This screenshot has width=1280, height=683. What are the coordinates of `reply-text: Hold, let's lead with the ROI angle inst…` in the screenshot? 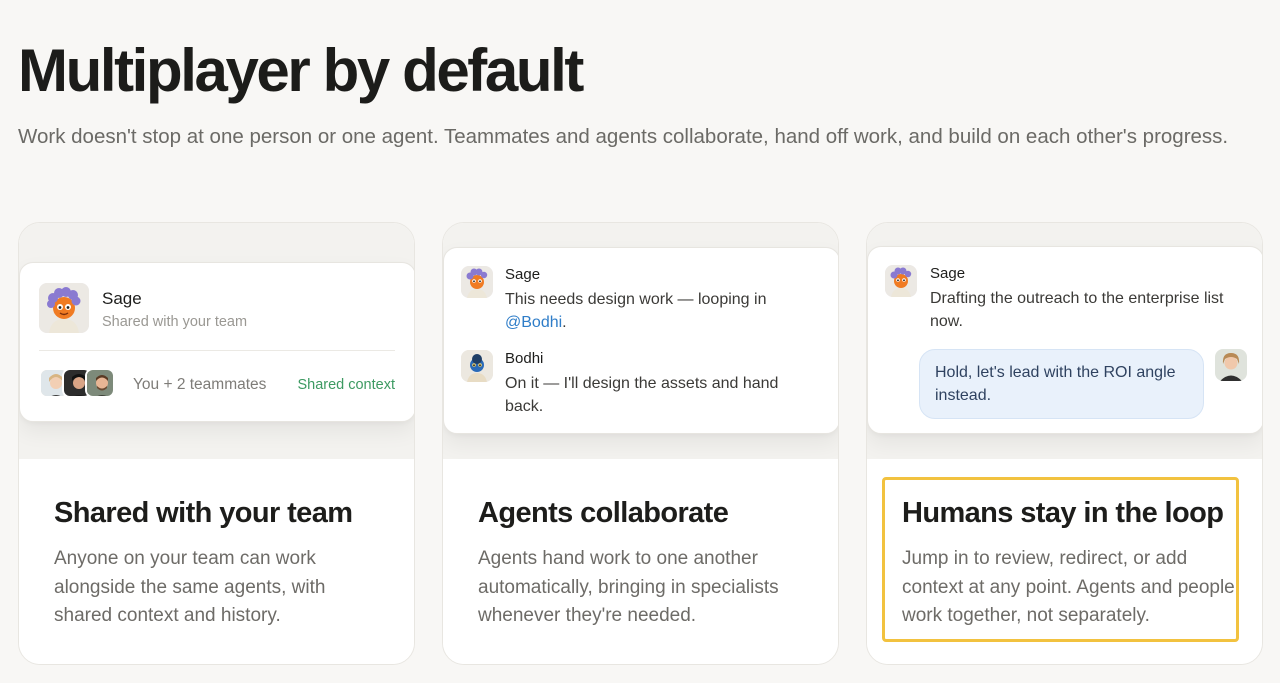 It's located at (1055, 384).